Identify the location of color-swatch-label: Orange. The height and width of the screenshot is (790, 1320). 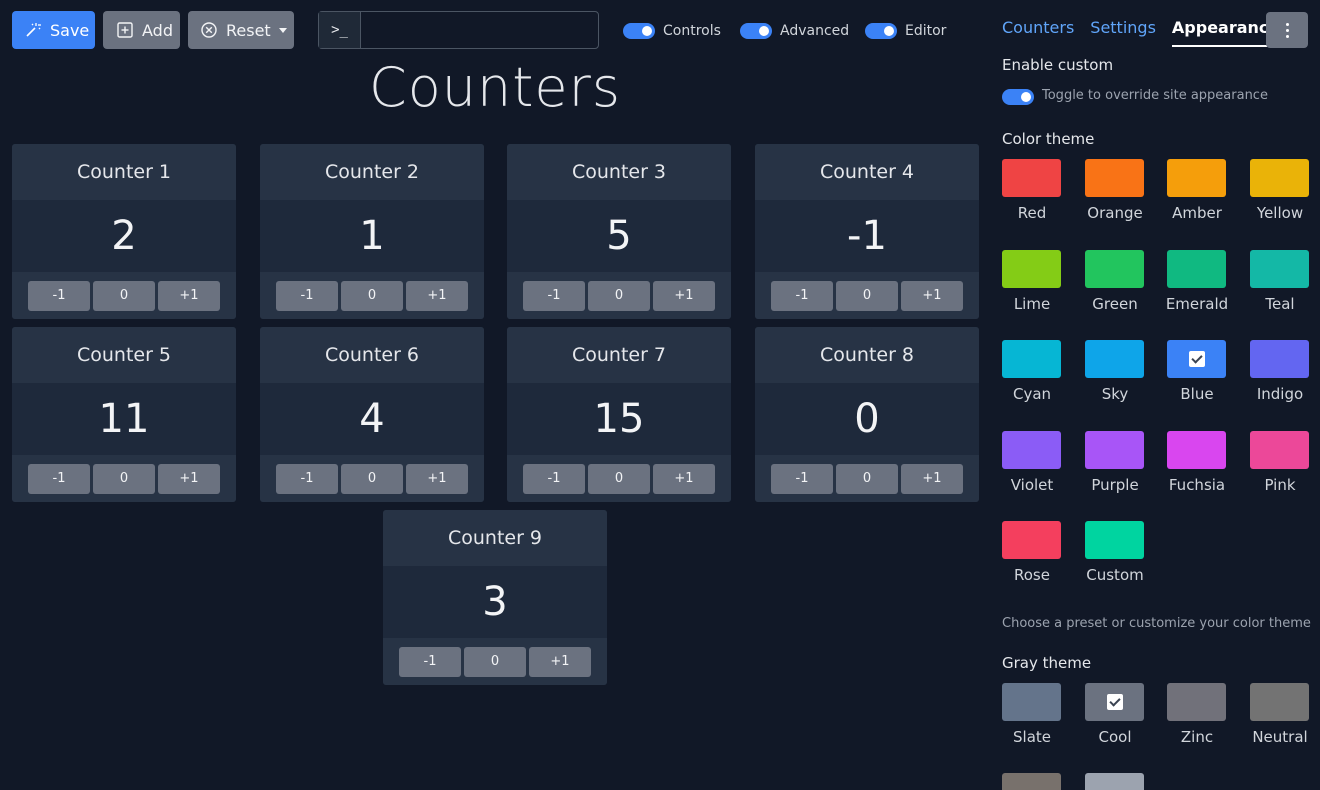
(1115, 213).